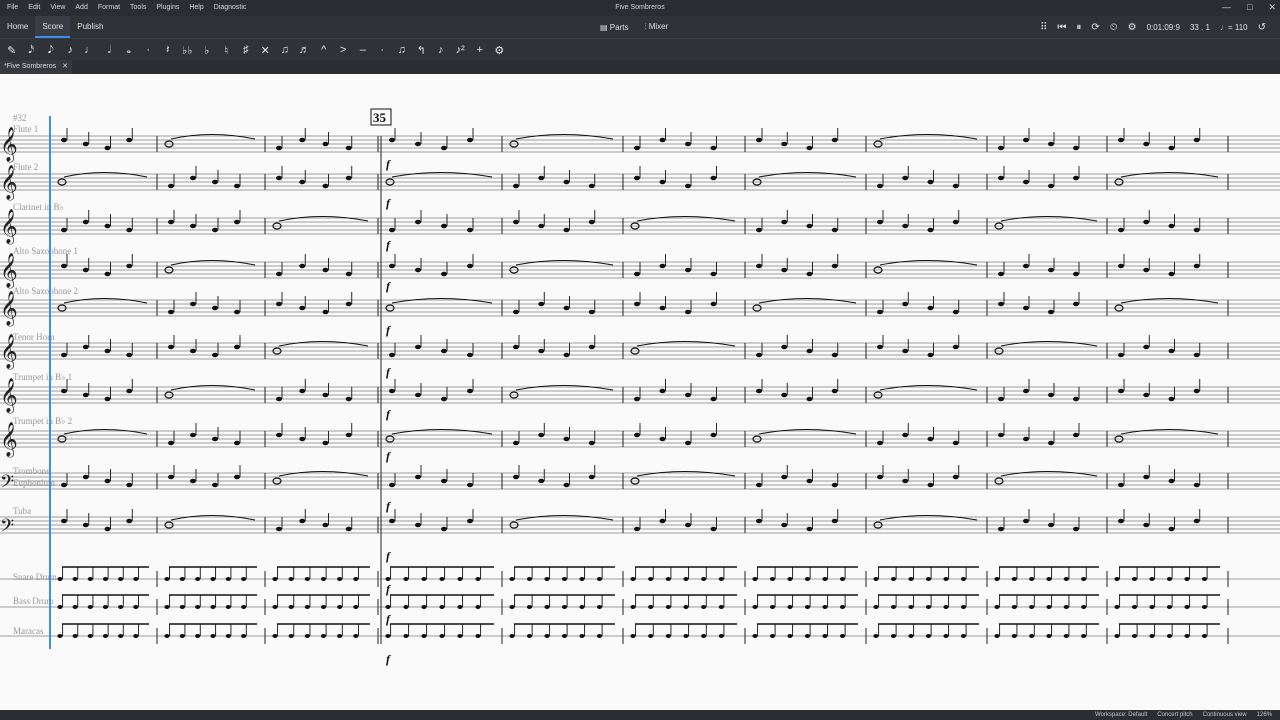 The height and width of the screenshot is (720, 1280). Describe the element at coordinates (20, 118) in the screenshot. I see `measure-number: #32` at that location.